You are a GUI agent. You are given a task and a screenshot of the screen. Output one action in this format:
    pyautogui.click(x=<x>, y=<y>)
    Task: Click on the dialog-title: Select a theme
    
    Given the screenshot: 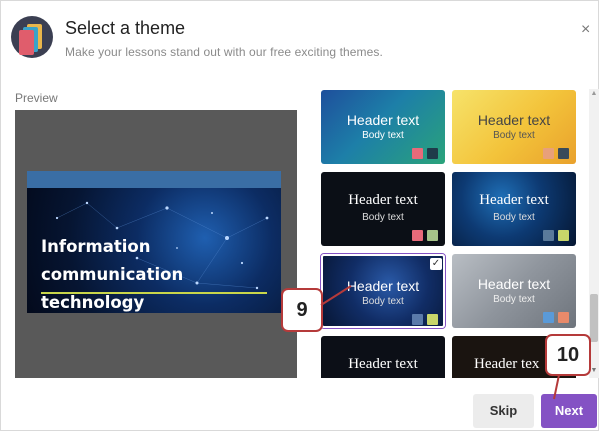 What is the action you would take?
    pyautogui.click(x=125, y=28)
    